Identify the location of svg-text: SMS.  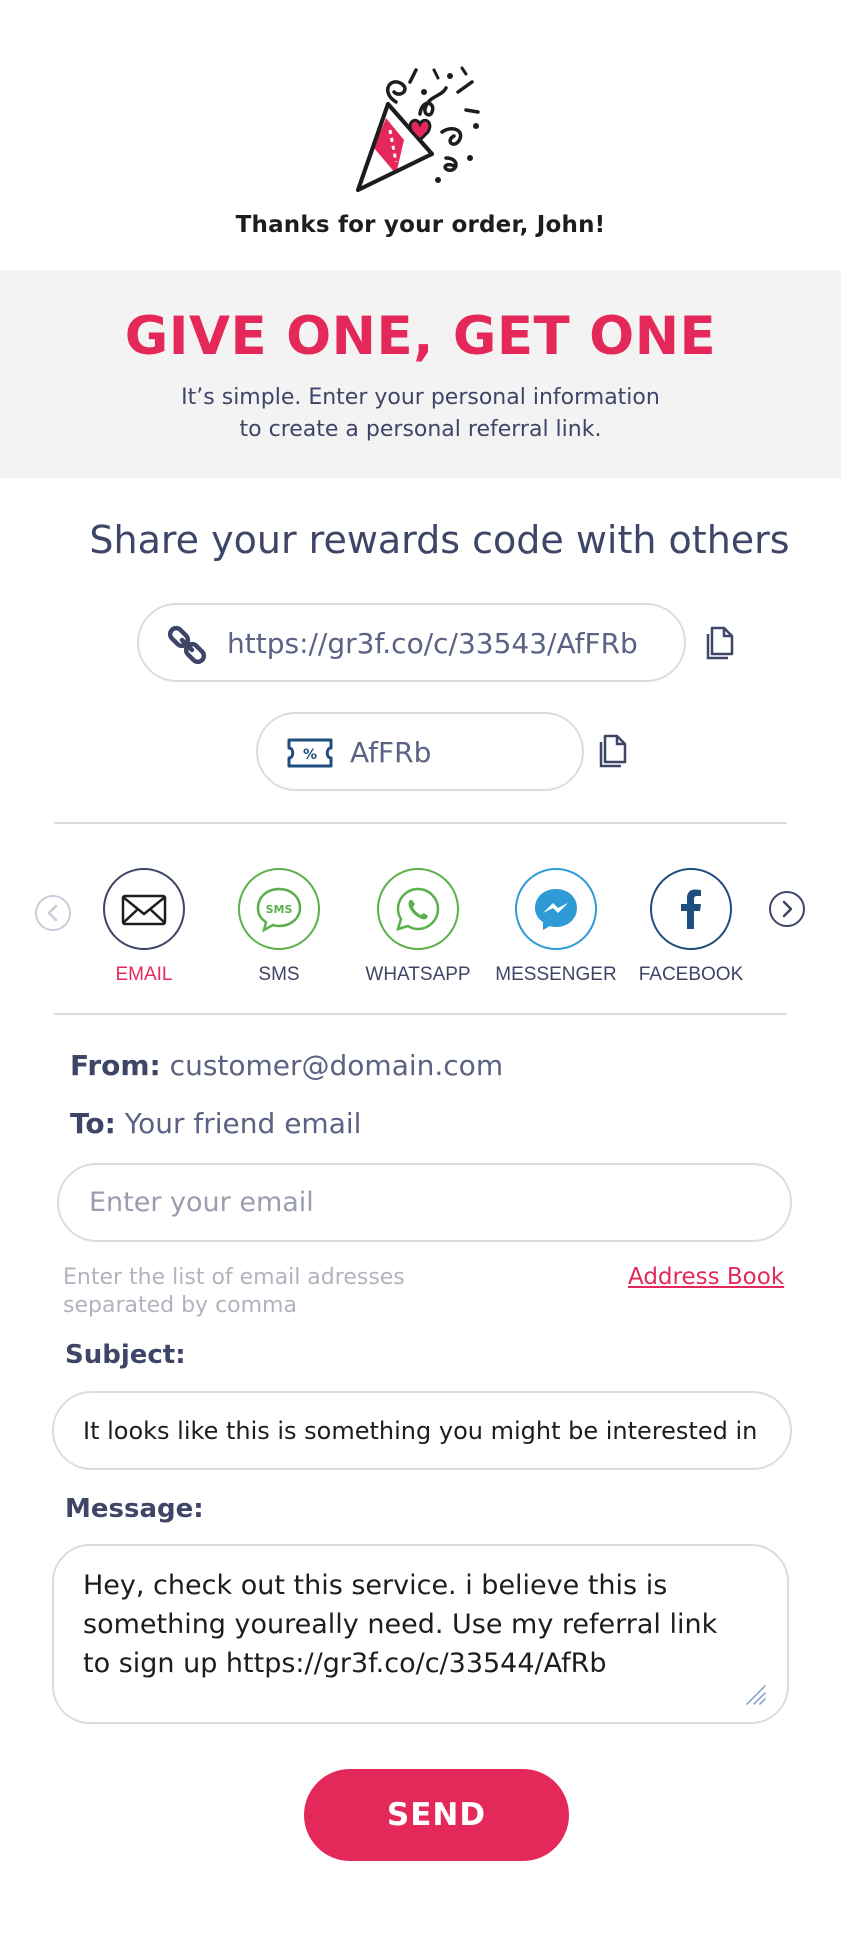
(279, 909).